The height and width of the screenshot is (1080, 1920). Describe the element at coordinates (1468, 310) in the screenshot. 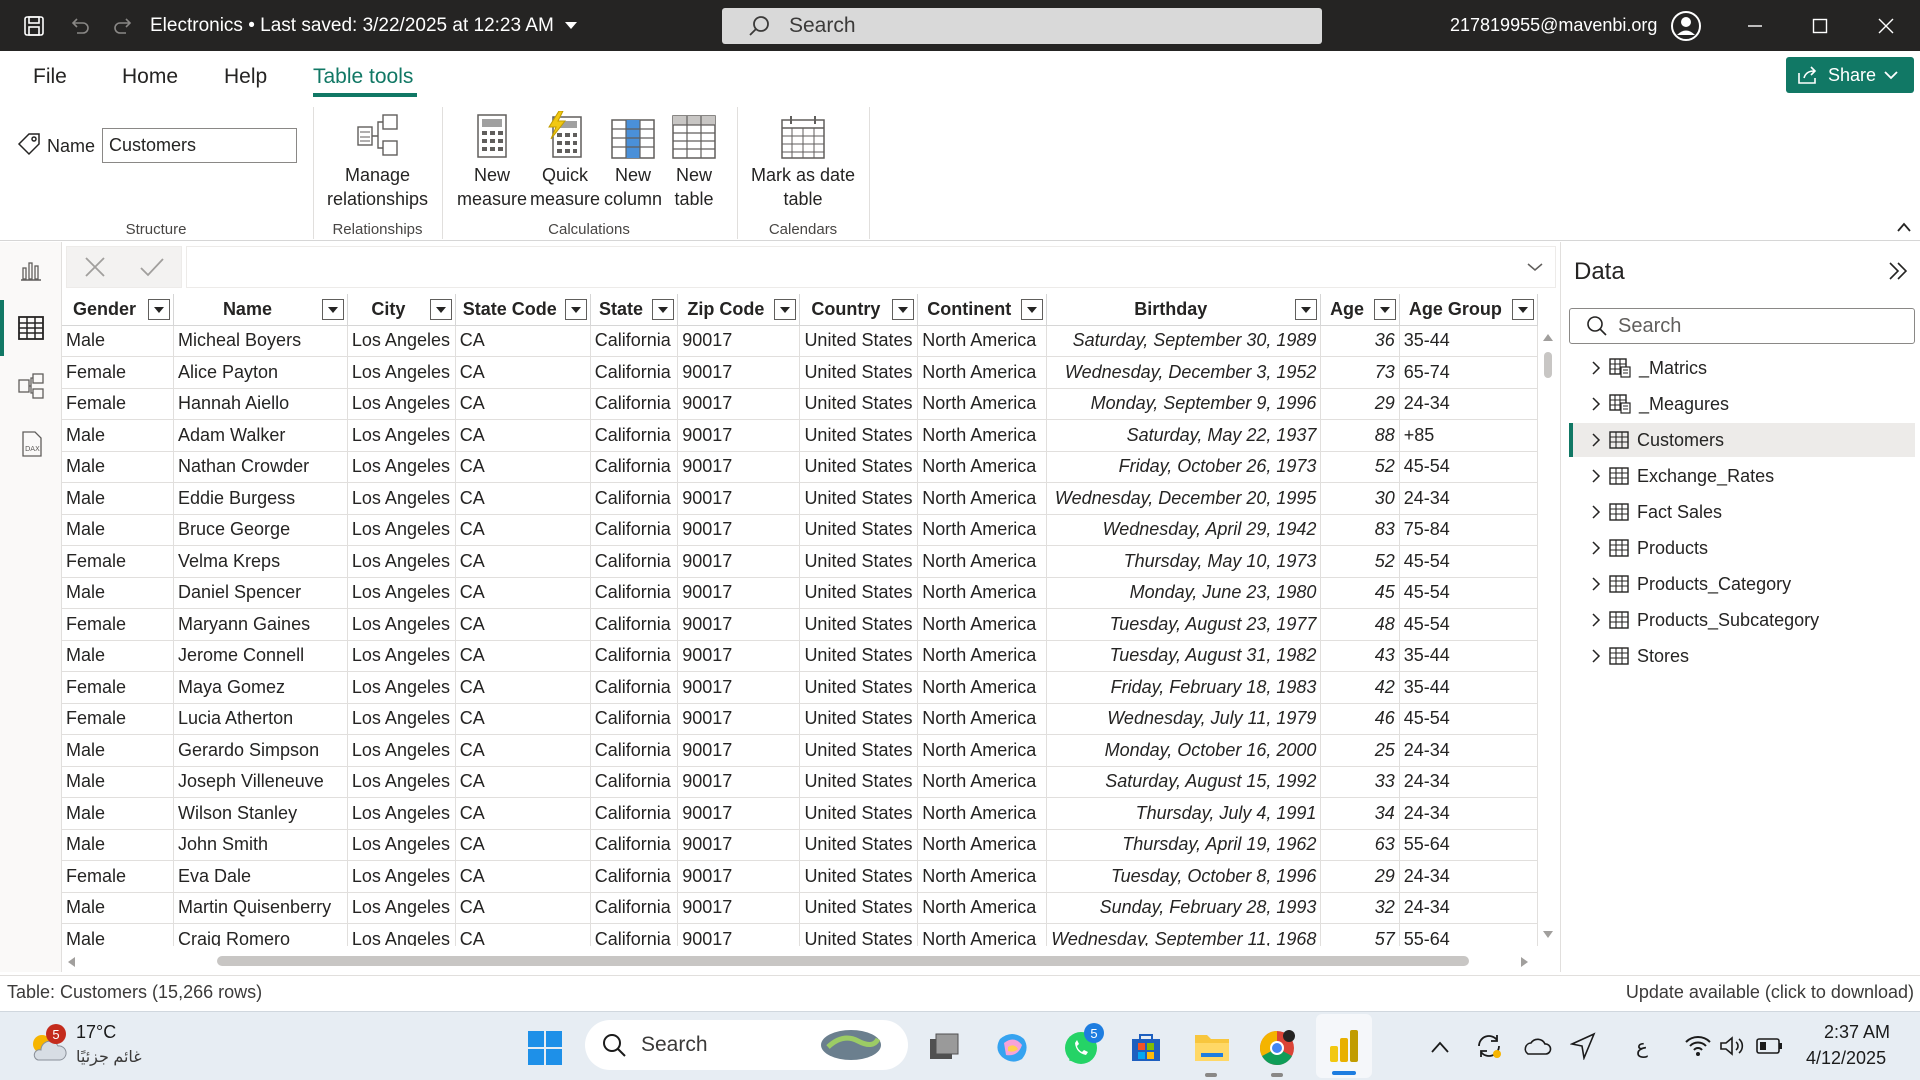

I see `column-header: Age Group` at that location.